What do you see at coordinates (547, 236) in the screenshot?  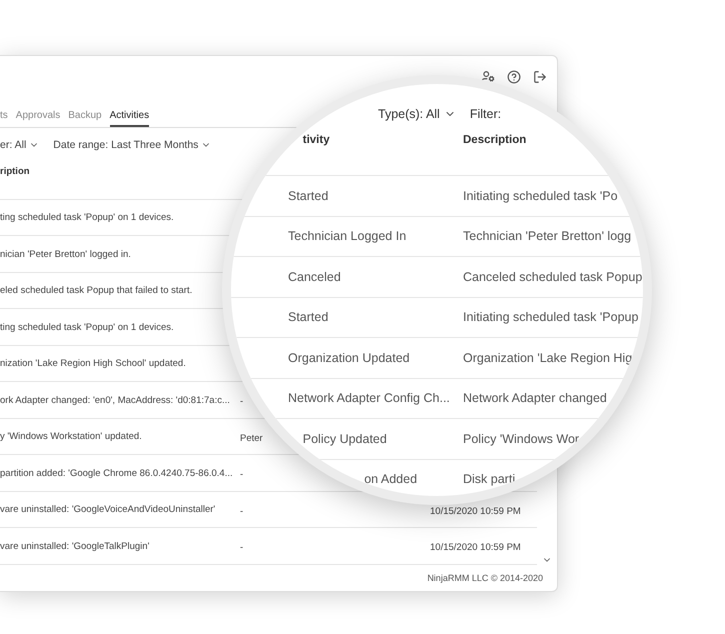 I see `table-cell: Technician 'Peter Bretton' logg` at bounding box center [547, 236].